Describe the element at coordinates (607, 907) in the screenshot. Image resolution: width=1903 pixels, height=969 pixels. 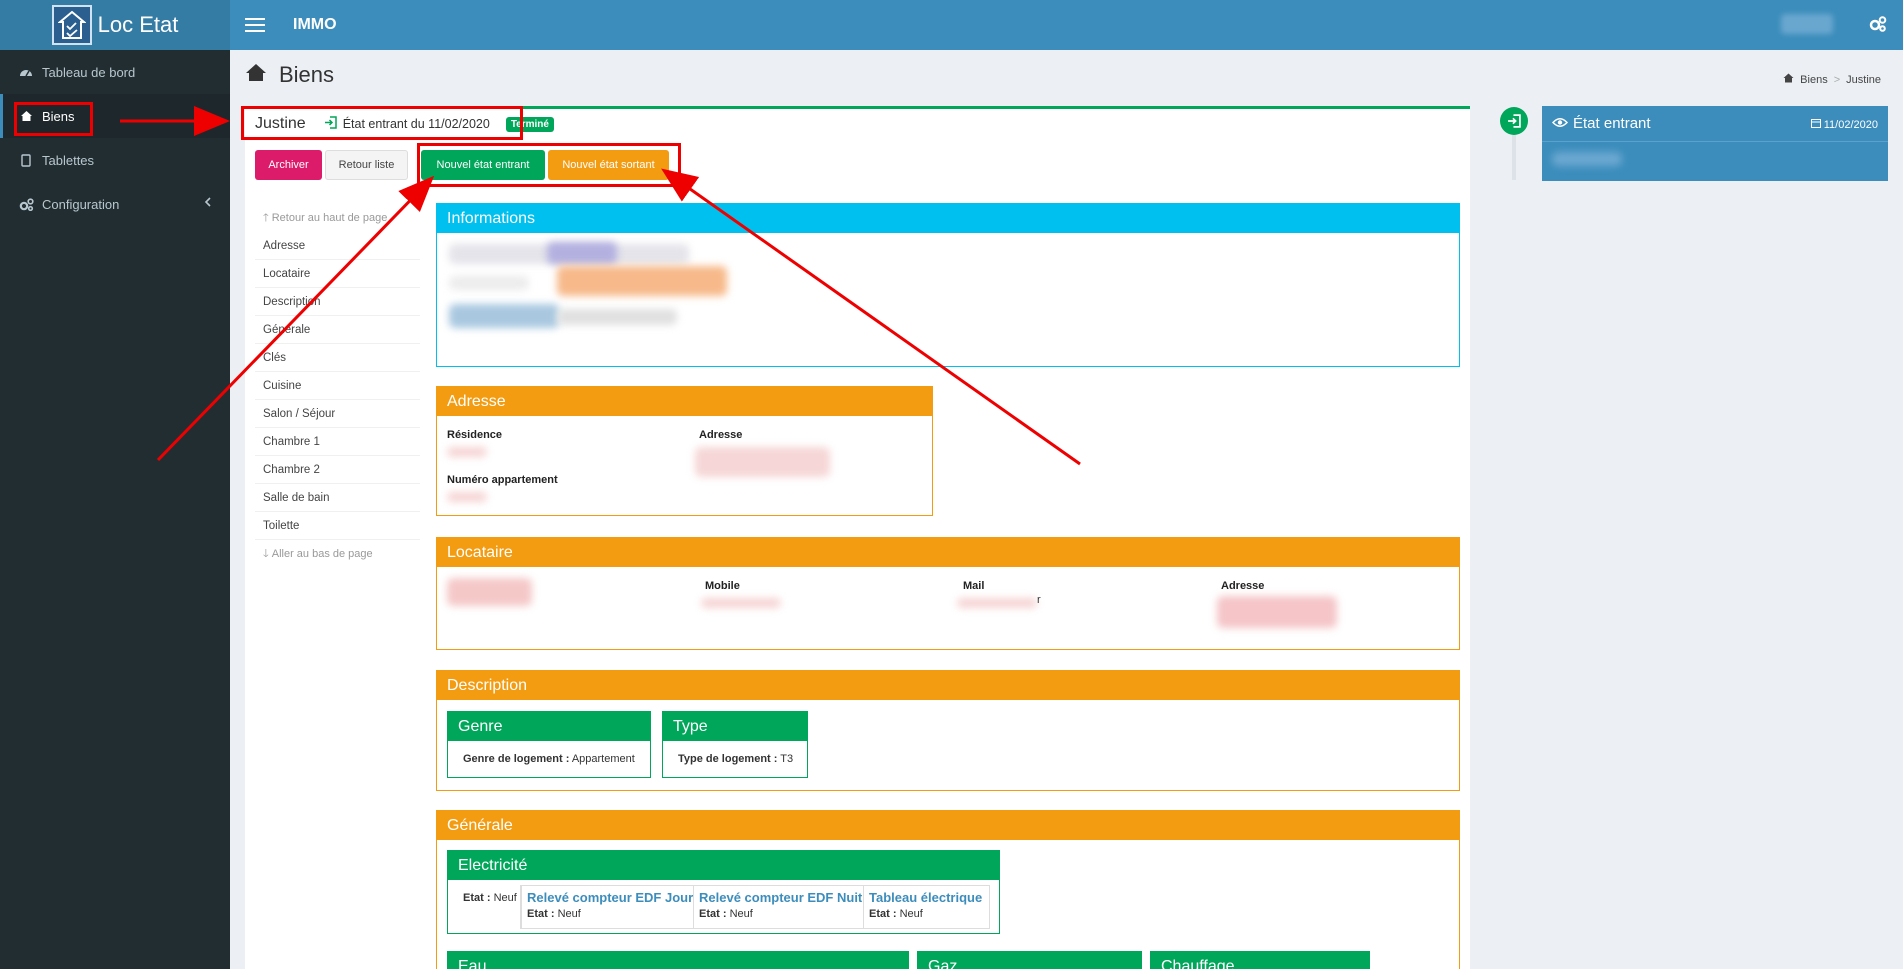
I see `electricite-cell: Relevé compteur EDF Jour Etat : Neuf` at that location.